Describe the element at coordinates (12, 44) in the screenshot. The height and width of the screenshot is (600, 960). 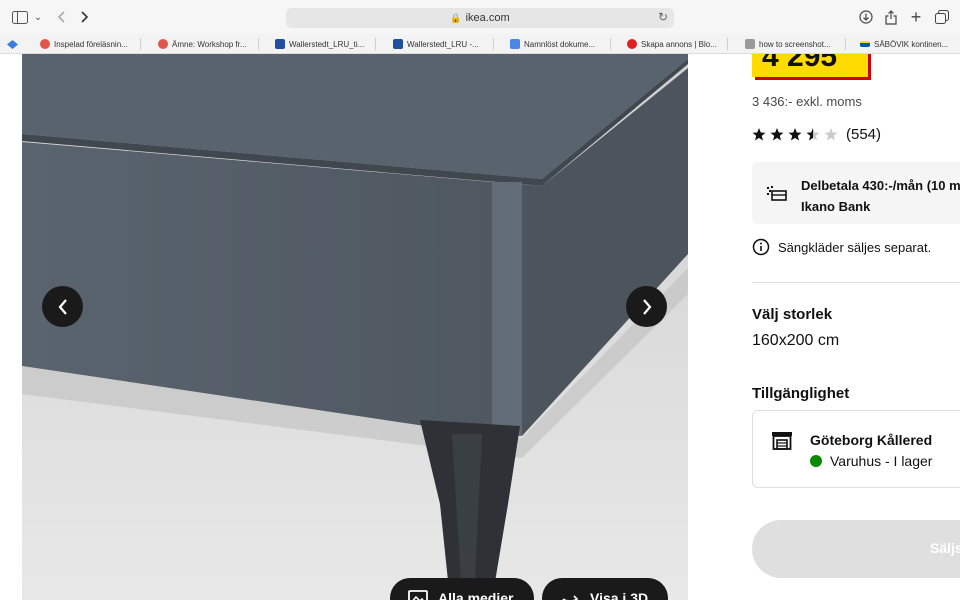
I see `bookmark-icon` at that location.